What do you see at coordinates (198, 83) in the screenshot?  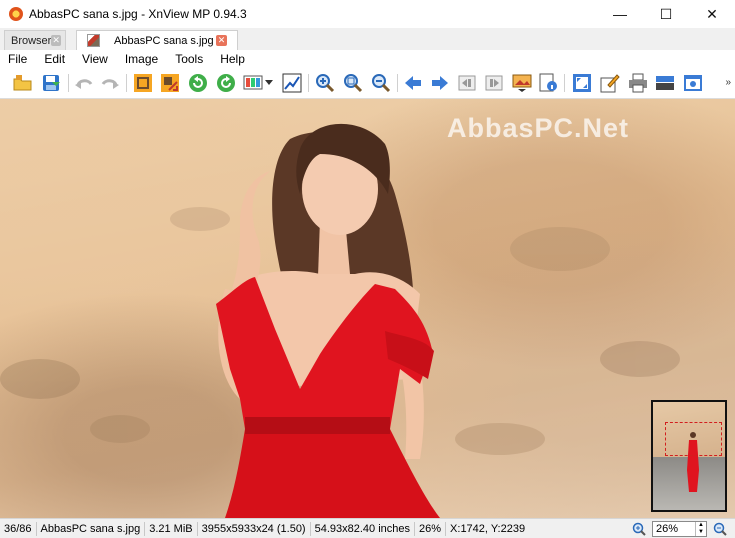 I see `rotate-left-icon` at bounding box center [198, 83].